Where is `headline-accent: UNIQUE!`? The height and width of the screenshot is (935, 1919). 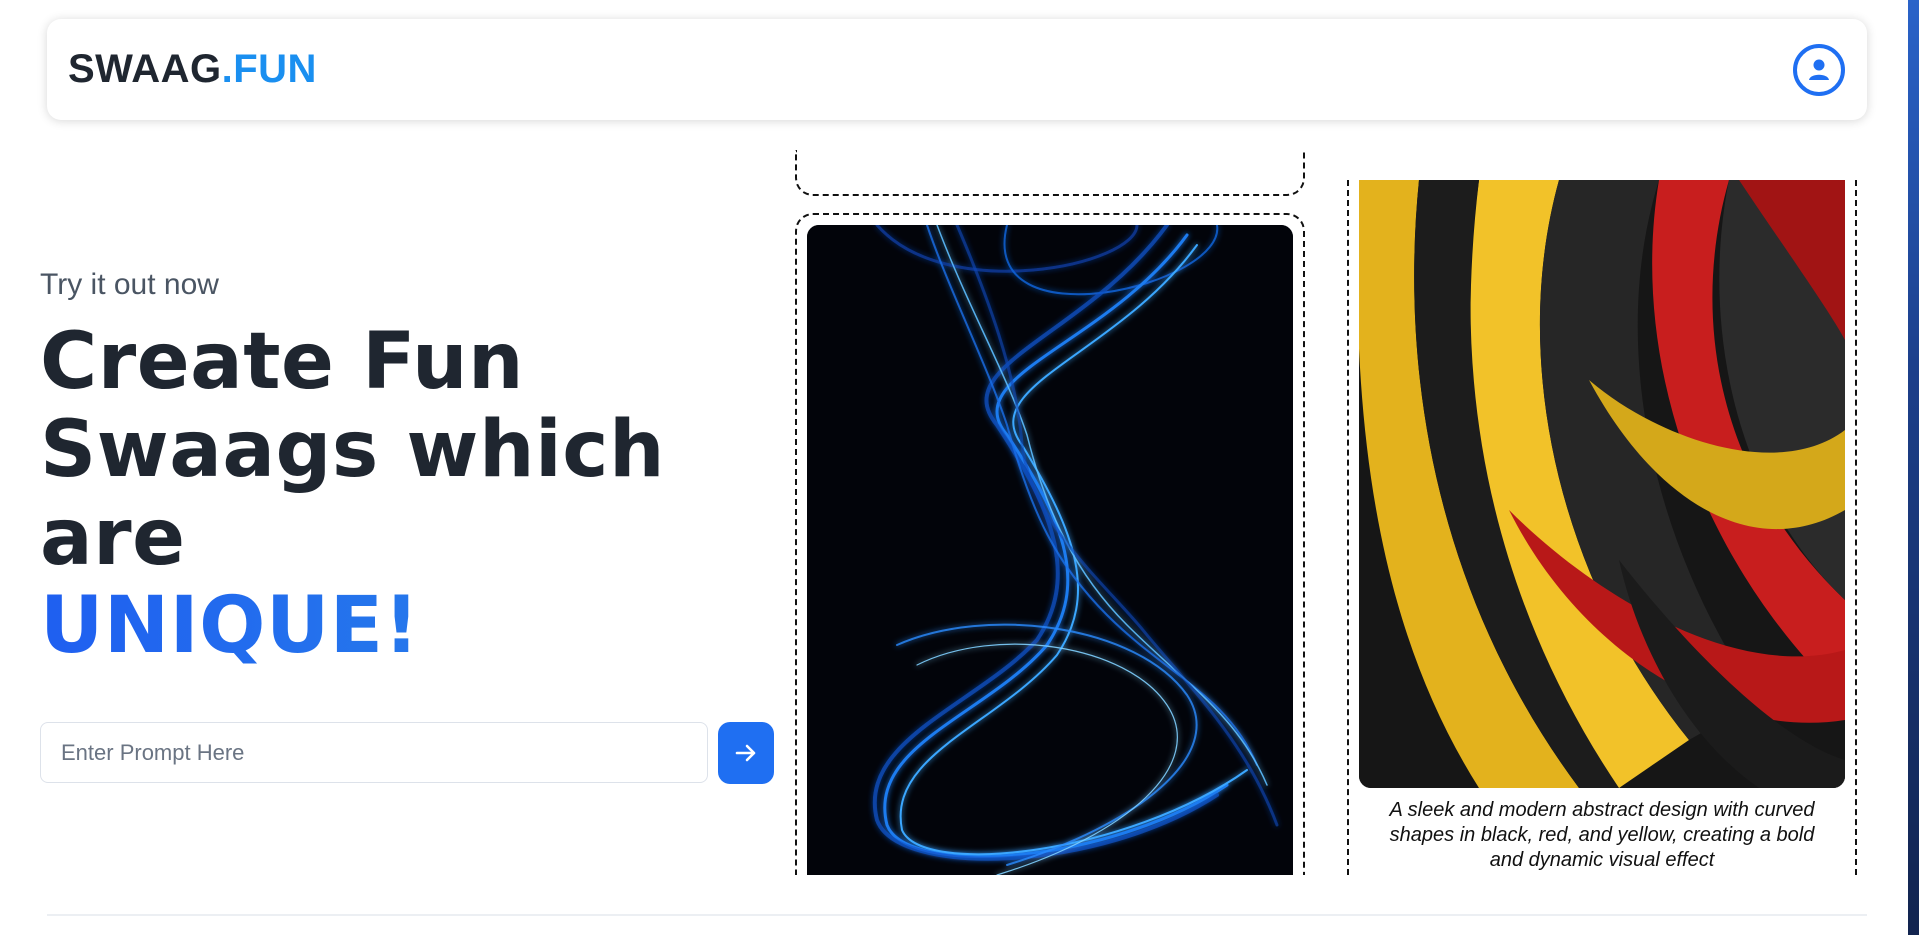 headline-accent: UNIQUE! is located at coordinates (400, 626).